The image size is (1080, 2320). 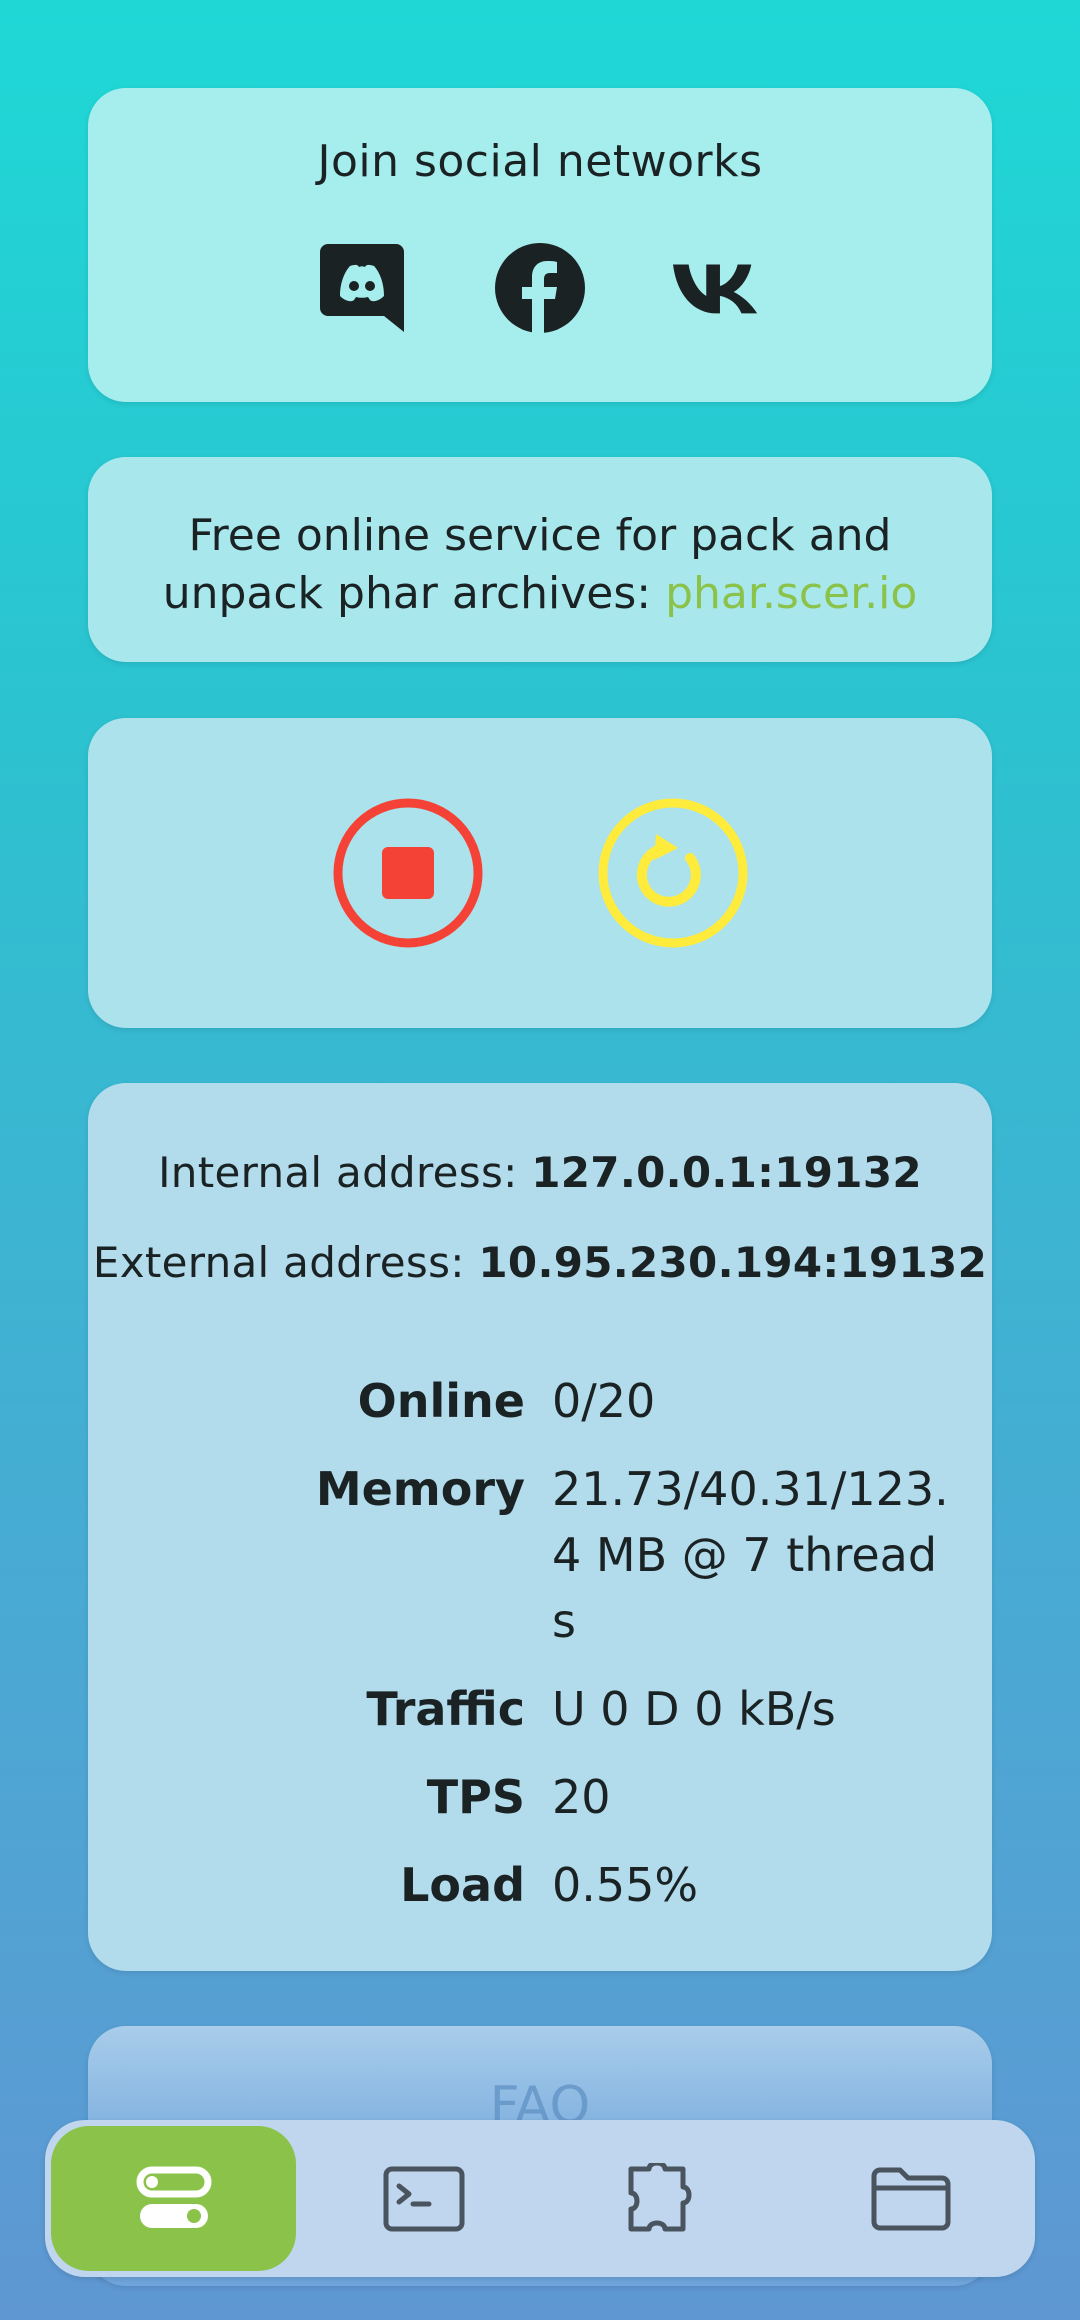 I want to click on restart-button, so click(x=673, y=873).